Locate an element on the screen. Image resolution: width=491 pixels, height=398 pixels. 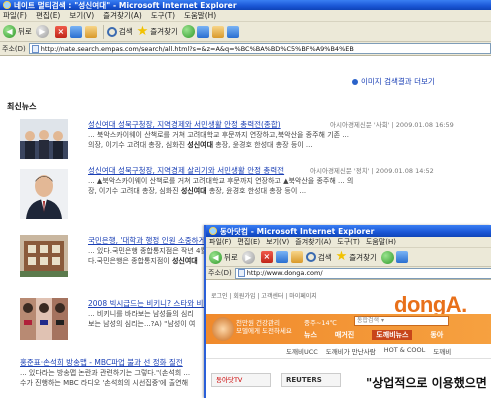
promo-image is located at coordinates (223, 329).